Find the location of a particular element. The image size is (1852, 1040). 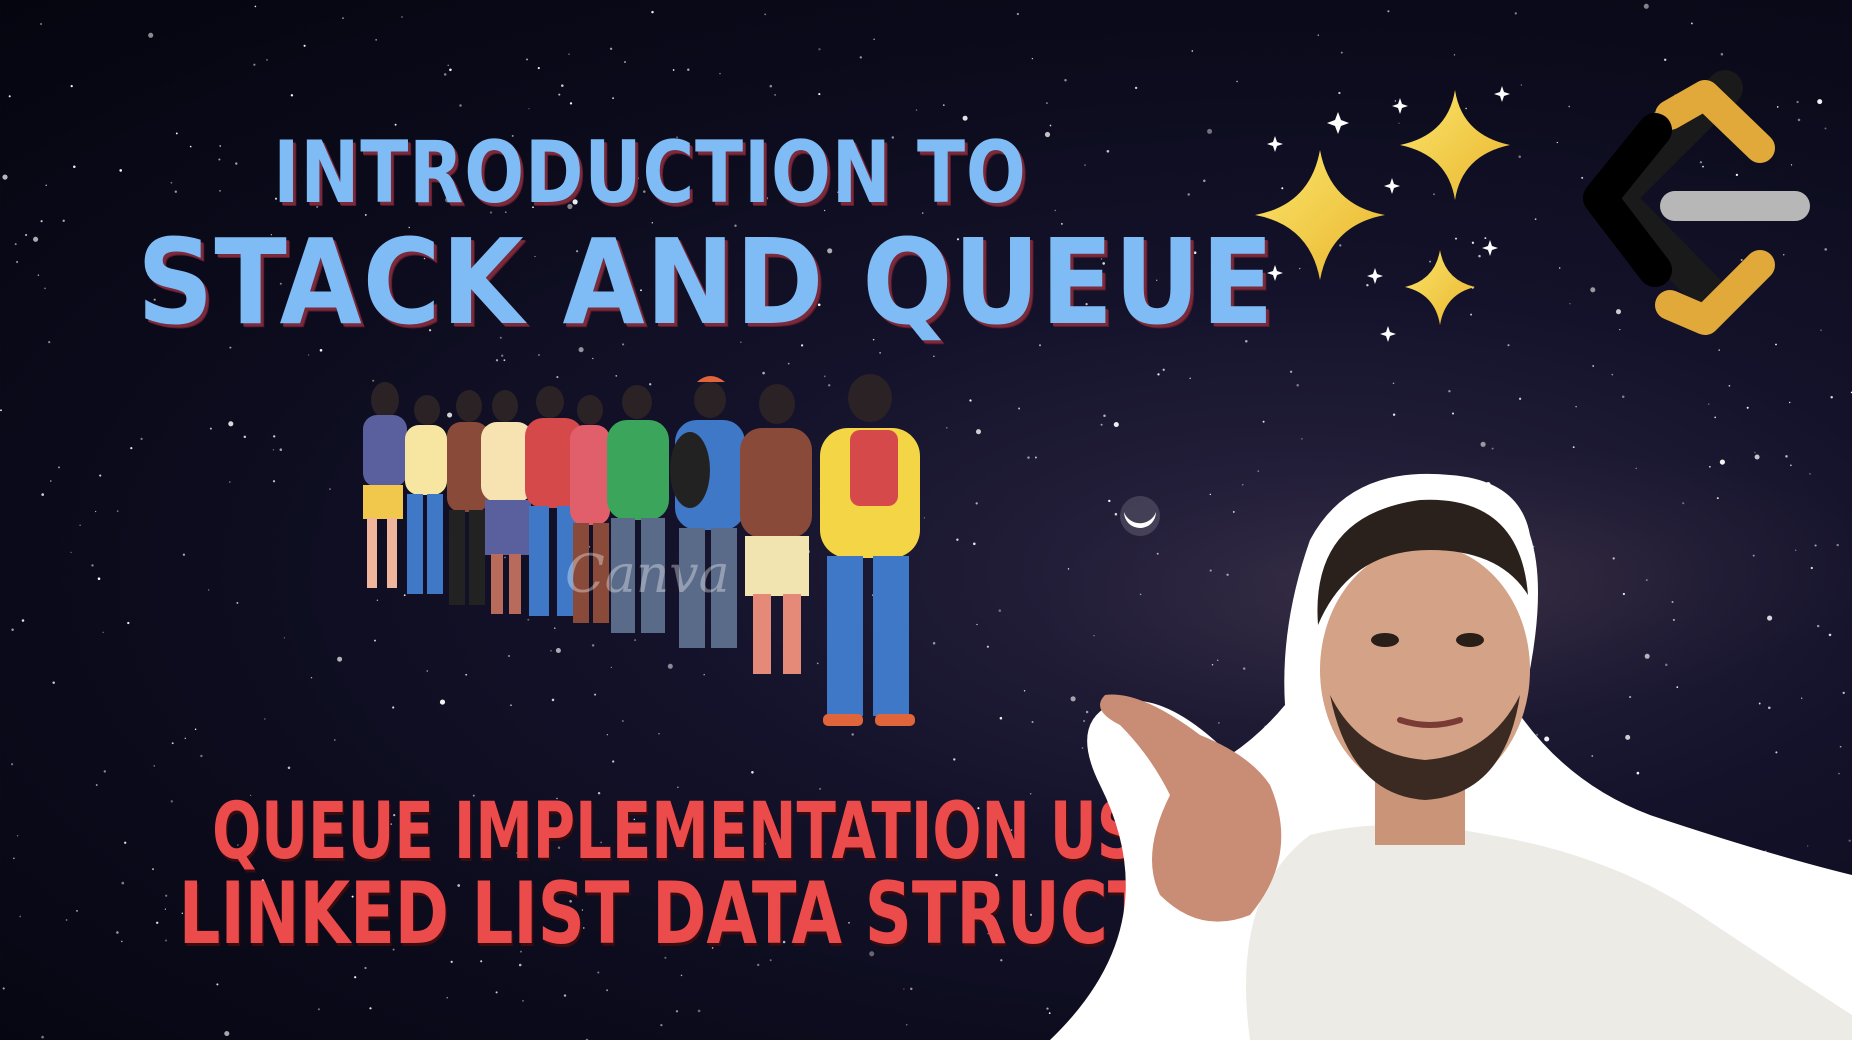

title-line-1: INTRODUCTION TO is located at coordinates (650, 173).